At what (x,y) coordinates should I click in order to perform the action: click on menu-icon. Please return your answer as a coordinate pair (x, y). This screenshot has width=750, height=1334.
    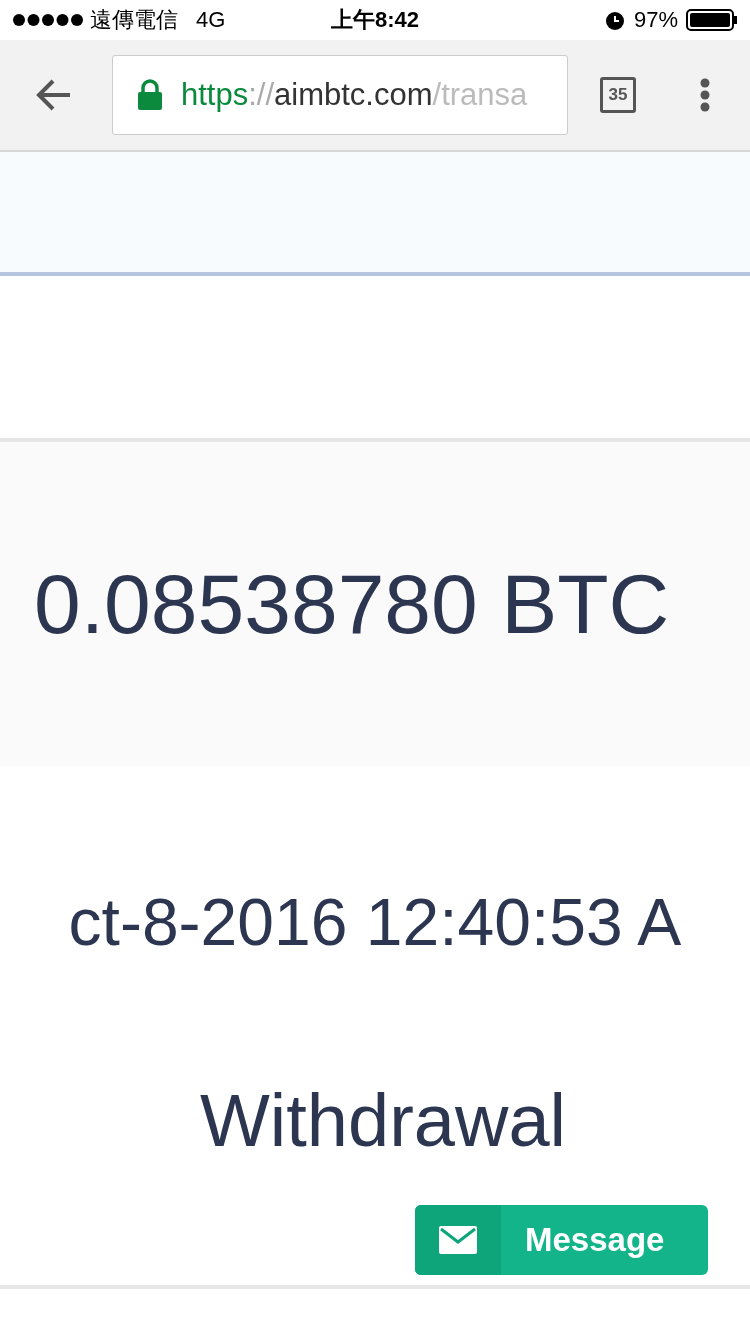
    Looking at the image, I should click on (705, 95).